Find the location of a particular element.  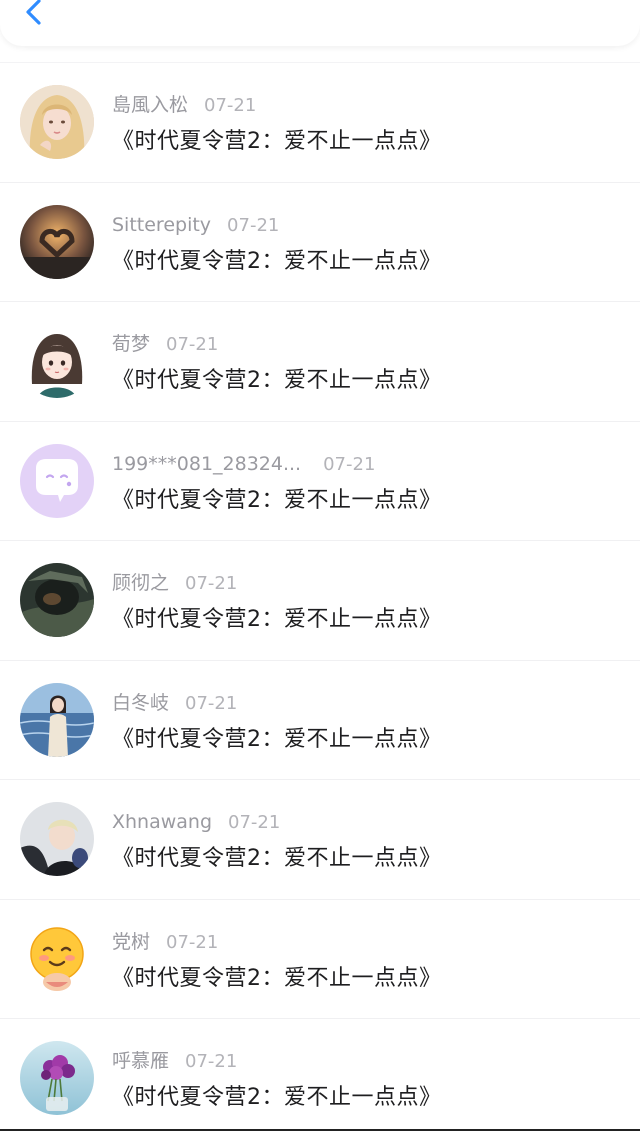

avatar-dark-helmet is located at coordinates (57, 600).